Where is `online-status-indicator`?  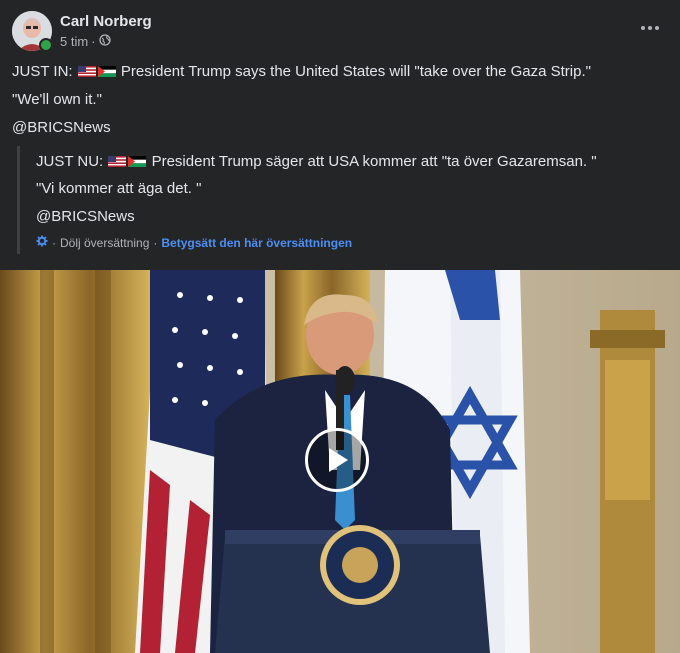 online-status-indicator is located at coordinates (46, 45).